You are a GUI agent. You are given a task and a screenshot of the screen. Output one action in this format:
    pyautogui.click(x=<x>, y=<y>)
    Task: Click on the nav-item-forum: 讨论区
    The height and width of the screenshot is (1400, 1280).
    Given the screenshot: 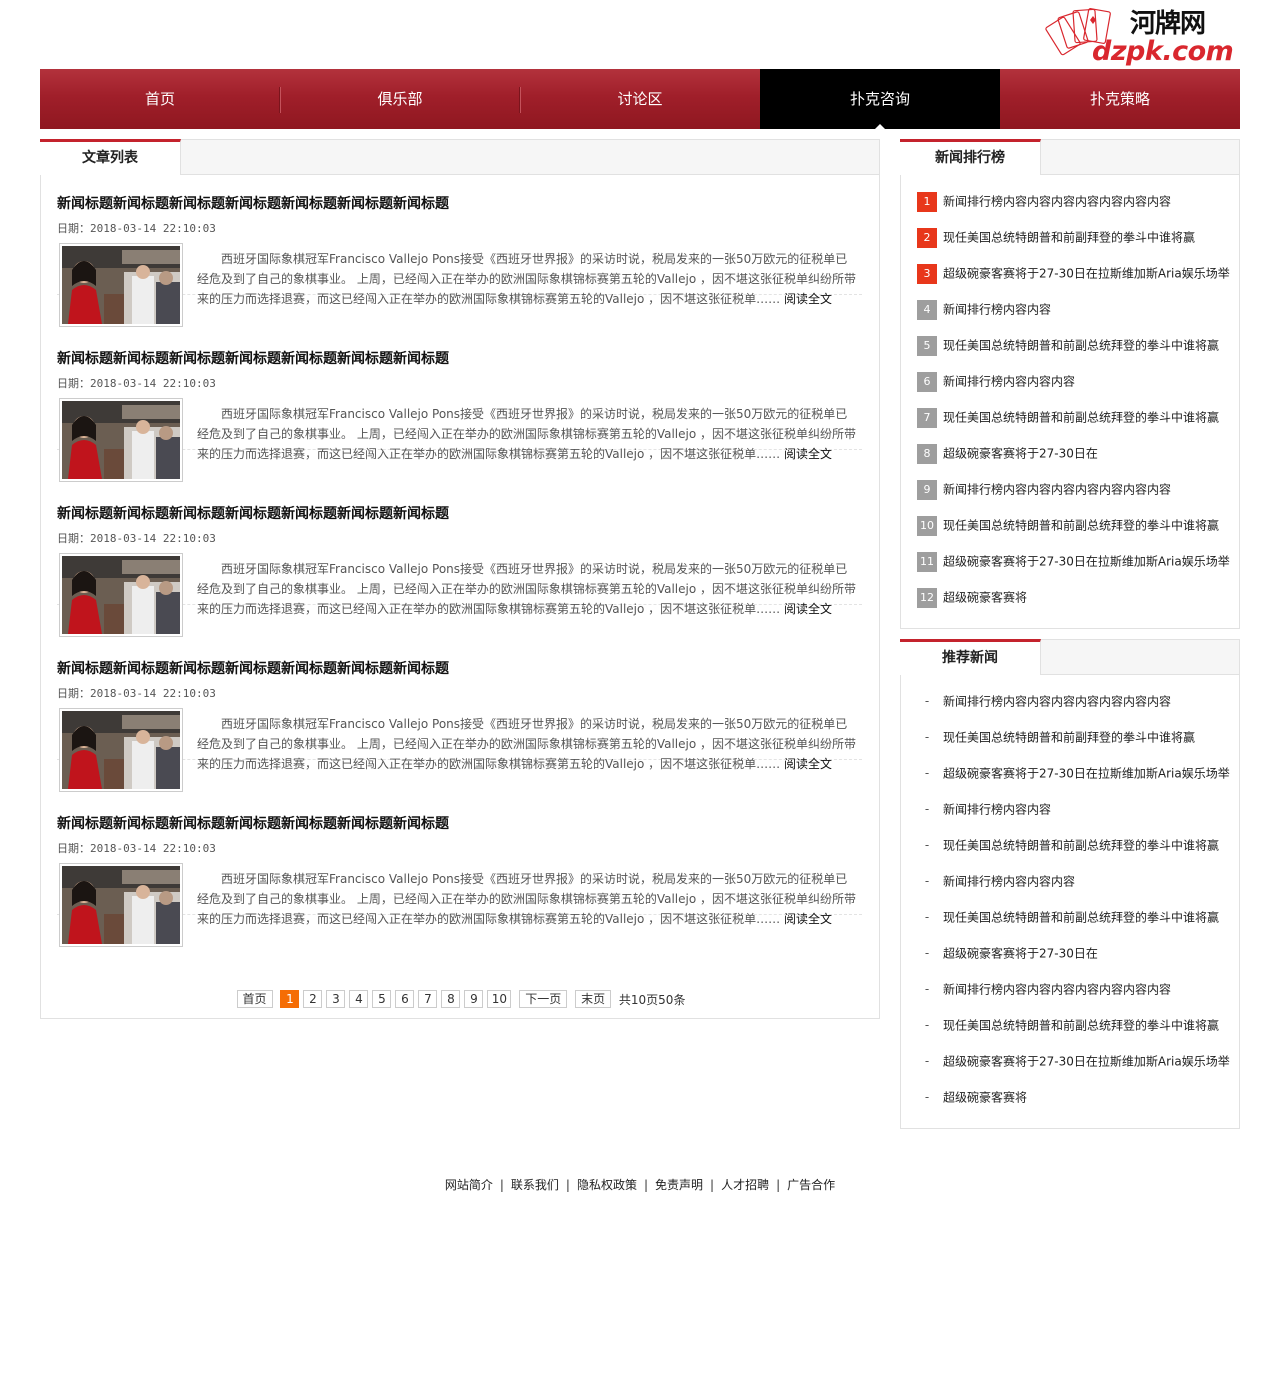 What is the action you would take?
    pyautogui.click(x=640, y=99)
    